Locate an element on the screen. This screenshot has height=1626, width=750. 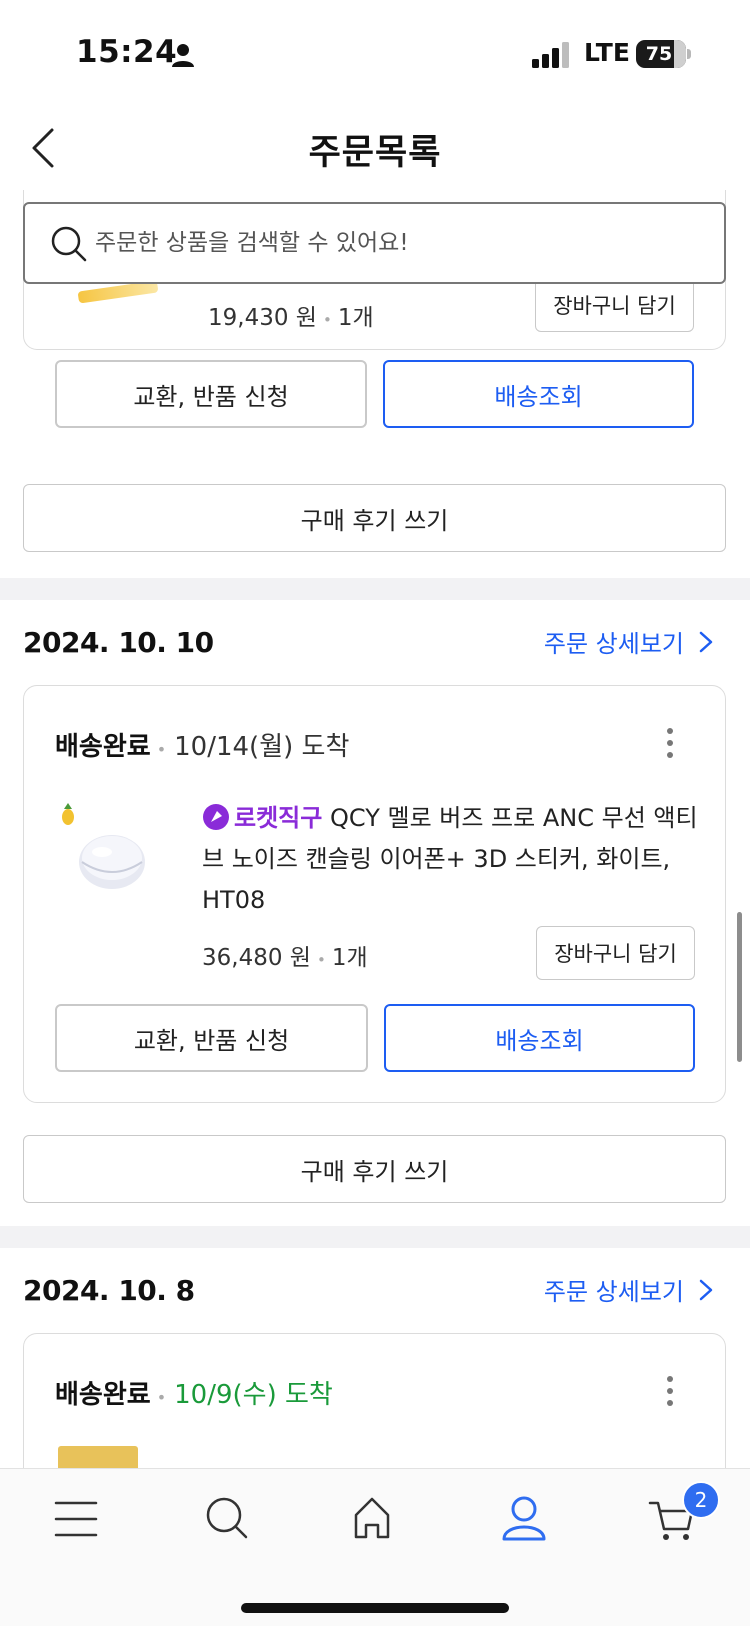
price-line: 19,430 원 • 1개 is located at coordinates (291, 318).